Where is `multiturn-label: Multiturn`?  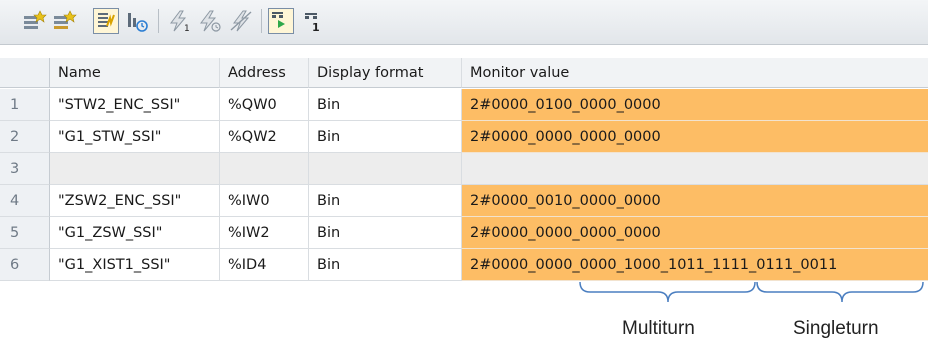 multiturn-label: Multiturn is located at coordinates (658, 328).